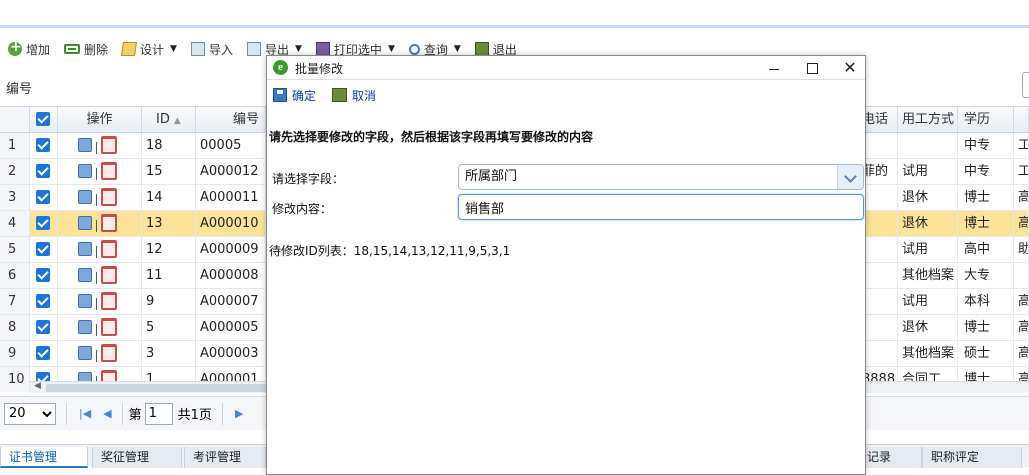 The height and width of the screenshot is (475, 1029). Describe the element at coordinates (107, 413) in the screenshot. I see `prev-page-icon: ◀` at that location.